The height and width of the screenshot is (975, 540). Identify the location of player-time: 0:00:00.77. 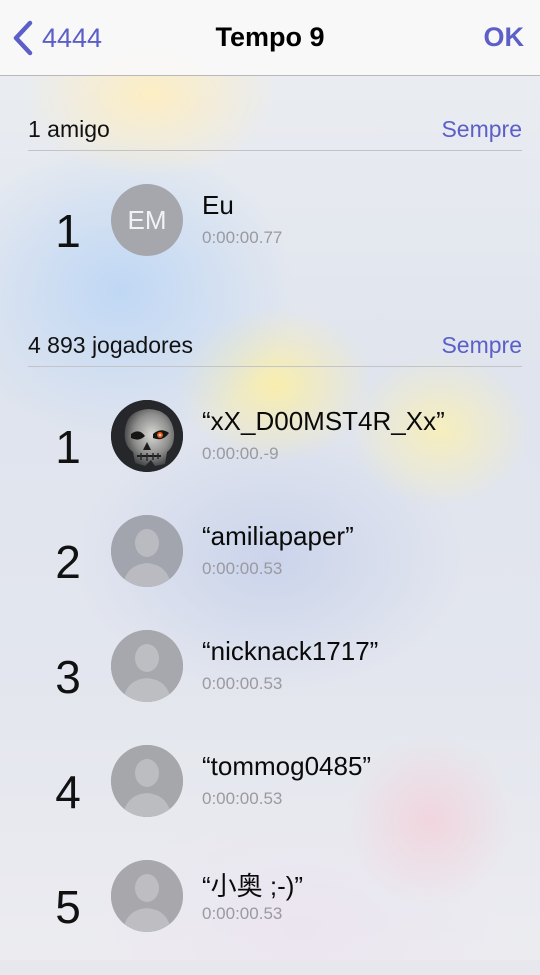
(242, 237).